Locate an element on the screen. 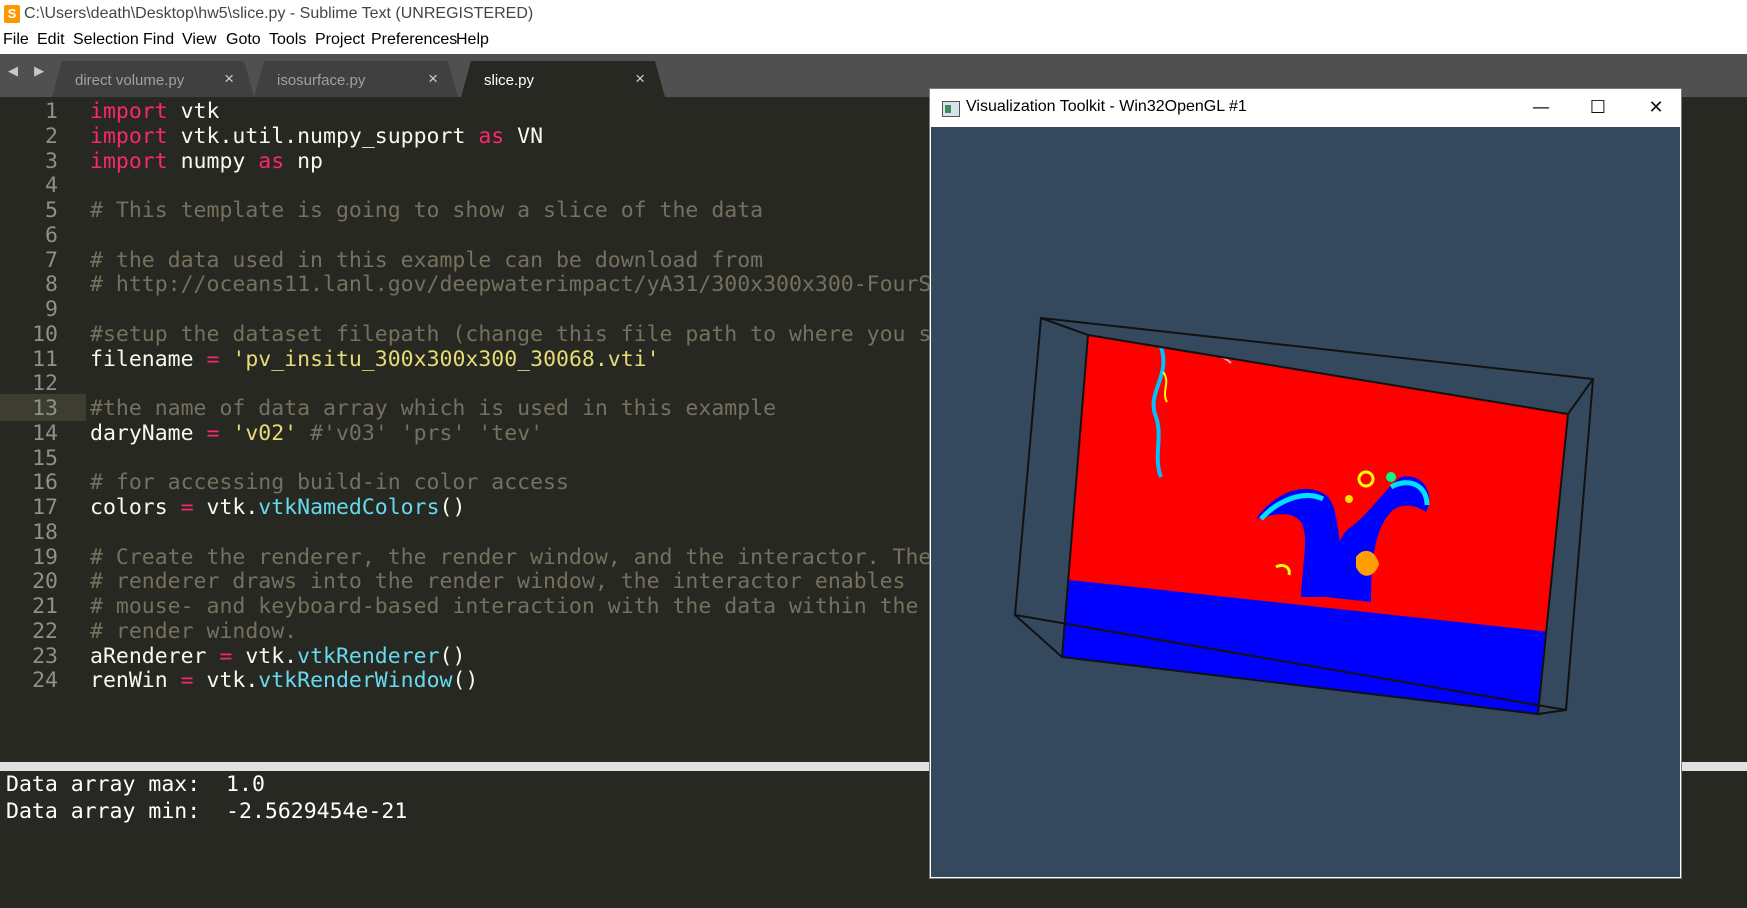  line-number: 15 is located at coordinates (45, 458).